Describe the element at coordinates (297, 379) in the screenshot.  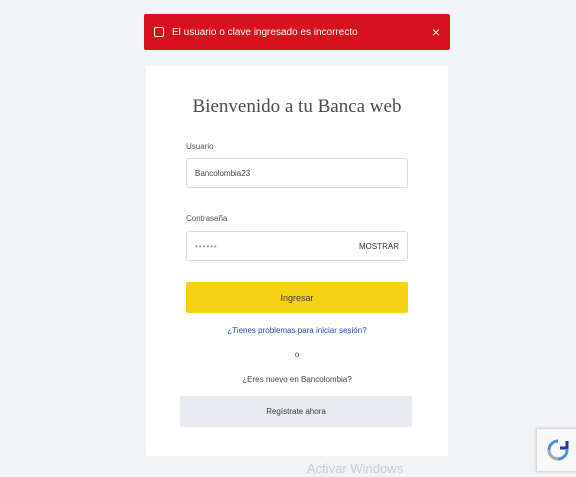
I see `new-user-question: ¿Eres nuevo en Bancolombia?` at that location.